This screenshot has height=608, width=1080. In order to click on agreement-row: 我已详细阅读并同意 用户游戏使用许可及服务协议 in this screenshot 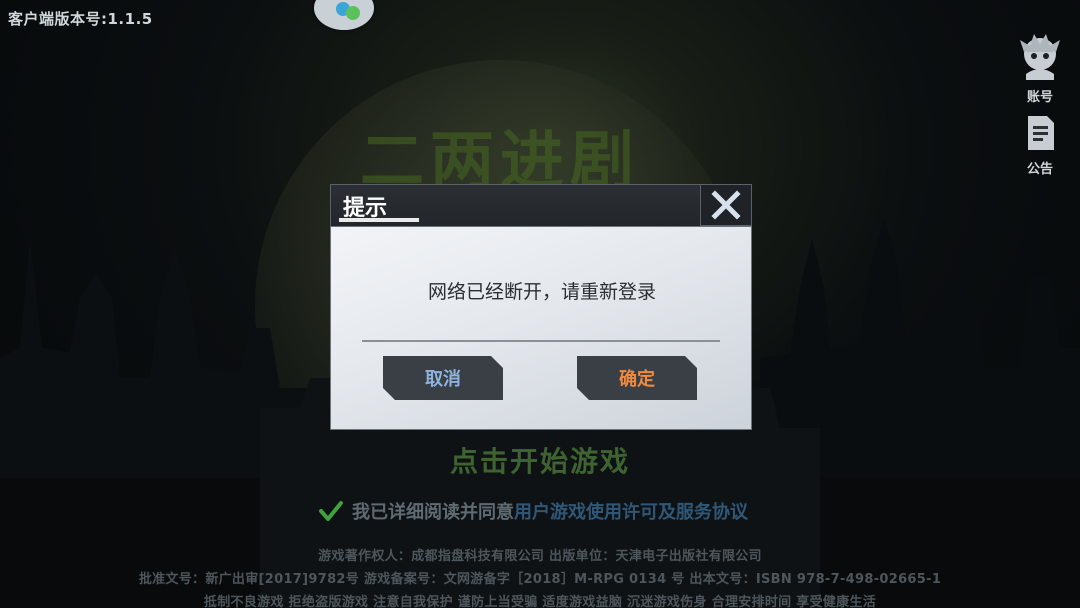, I will do `click(533, 511)`.